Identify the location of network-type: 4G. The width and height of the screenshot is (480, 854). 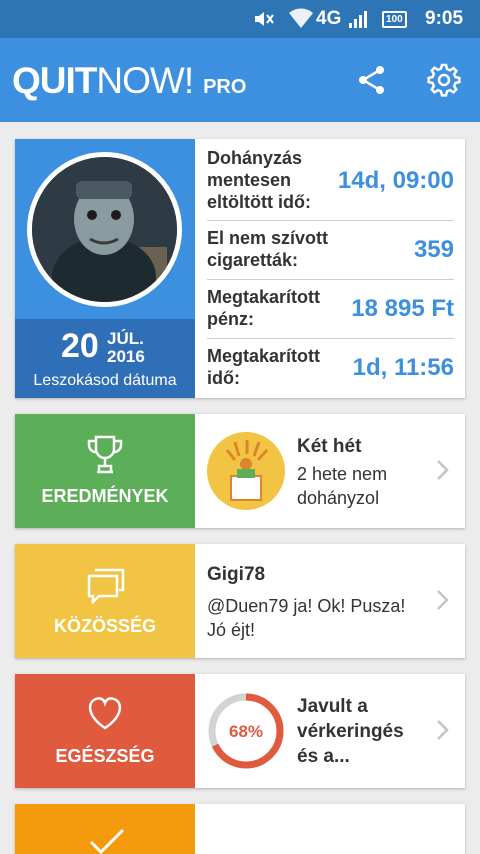
(329, 18).